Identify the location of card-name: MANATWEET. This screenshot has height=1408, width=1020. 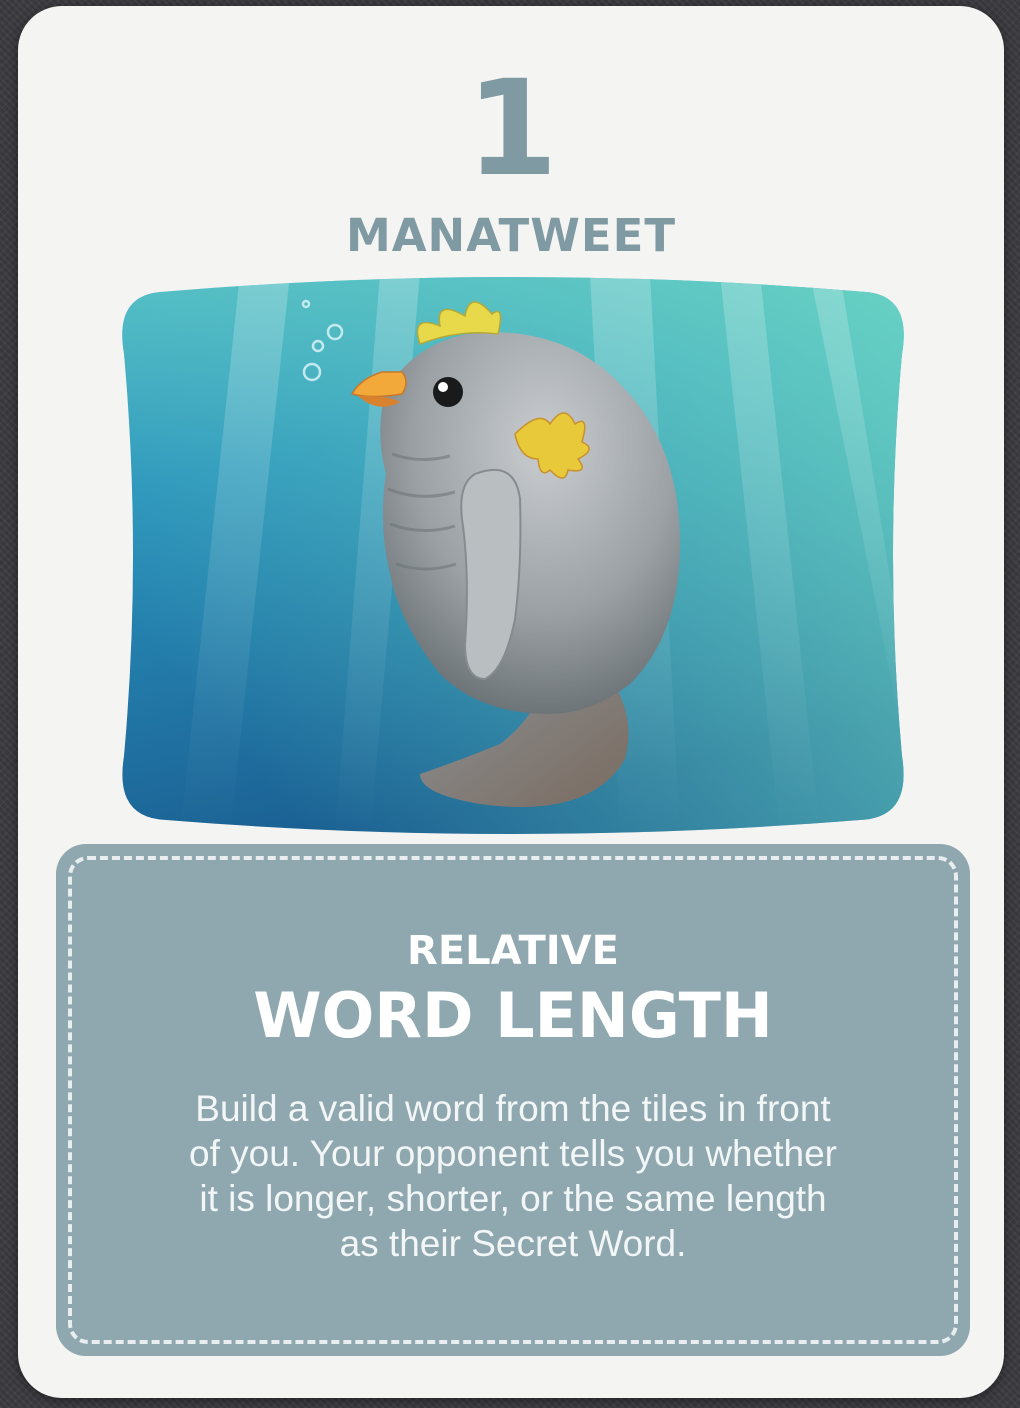
(511, 235).